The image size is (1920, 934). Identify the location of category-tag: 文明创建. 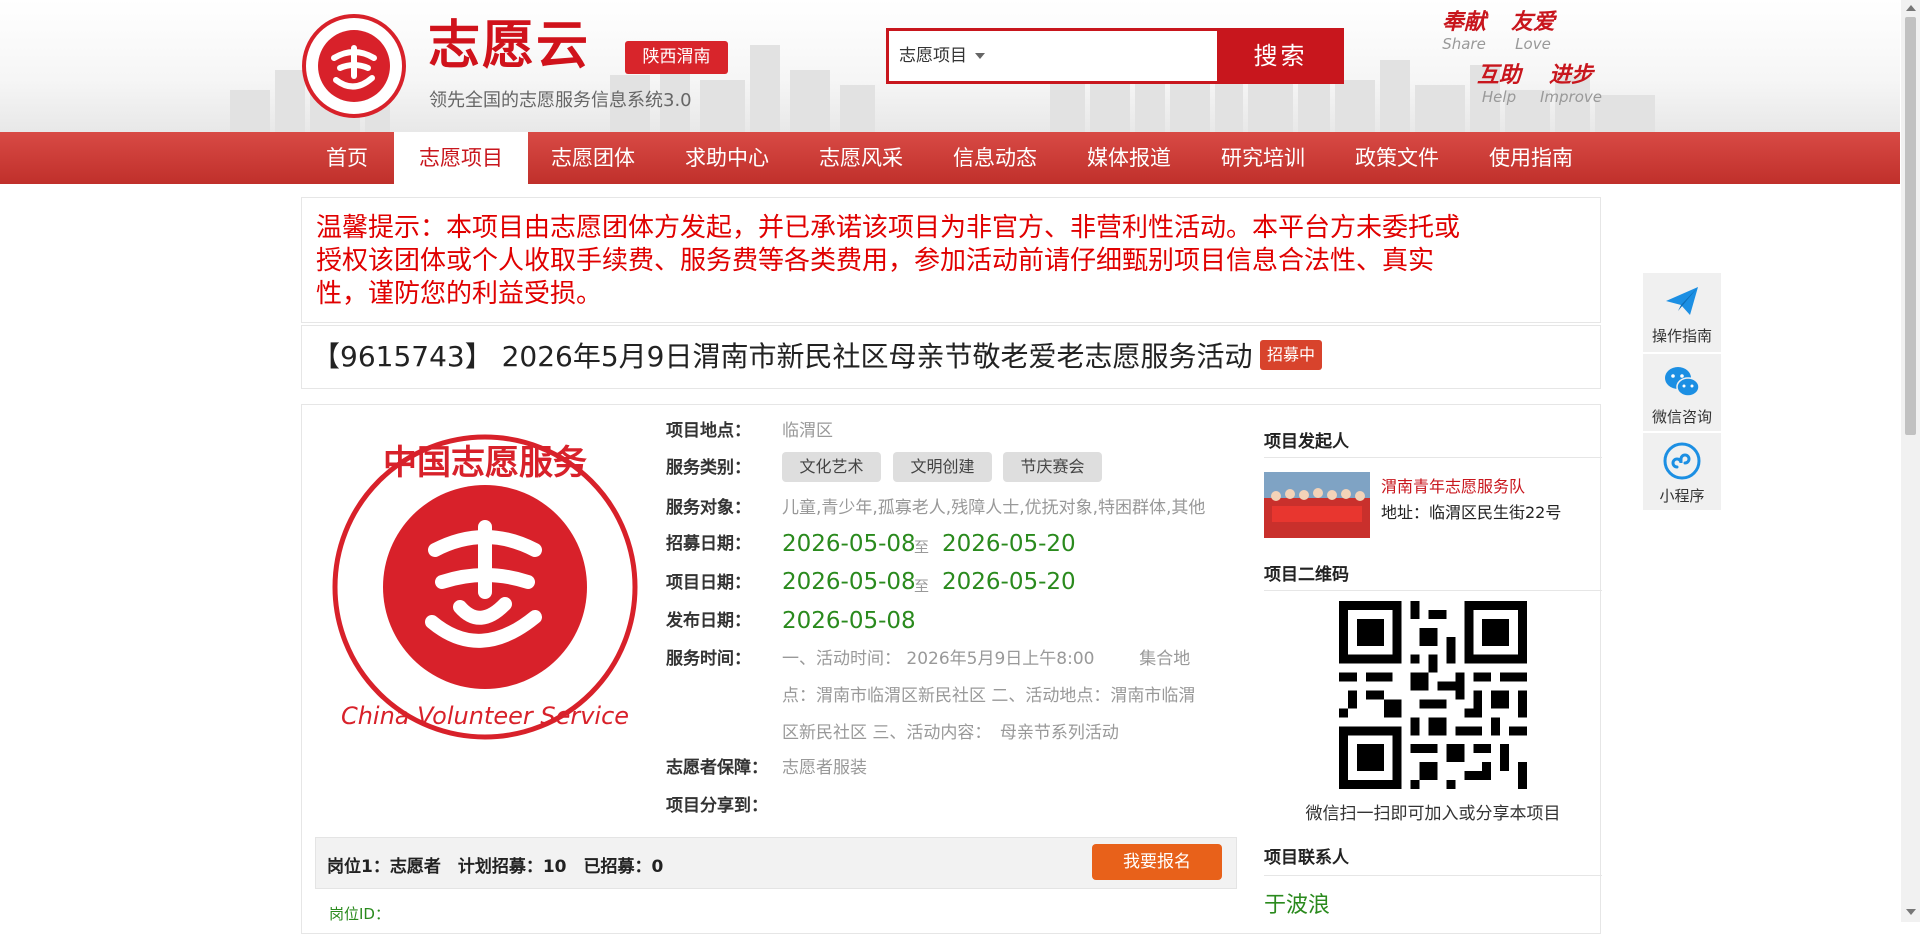
(942, 467).